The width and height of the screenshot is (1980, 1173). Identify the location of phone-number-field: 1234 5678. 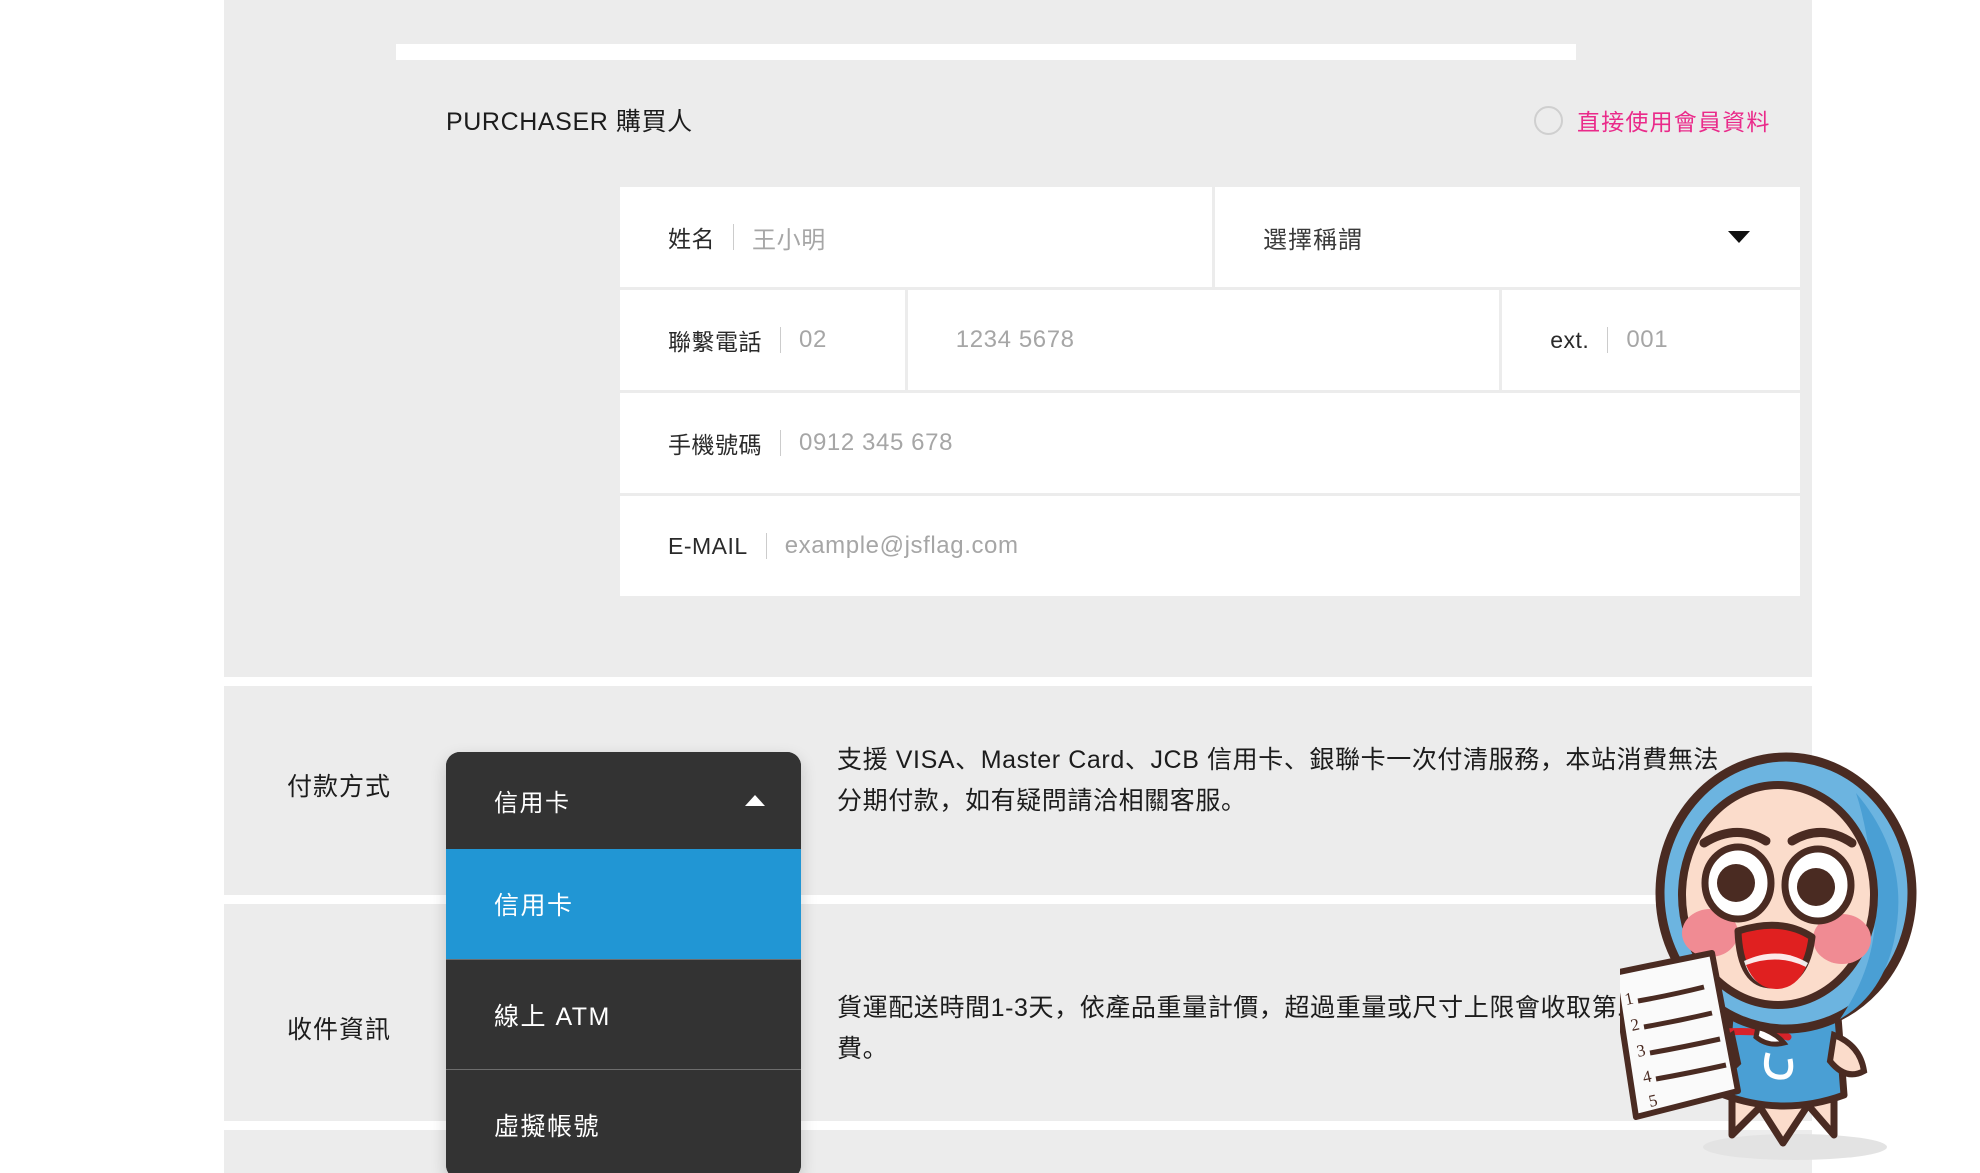
(1203, 340).